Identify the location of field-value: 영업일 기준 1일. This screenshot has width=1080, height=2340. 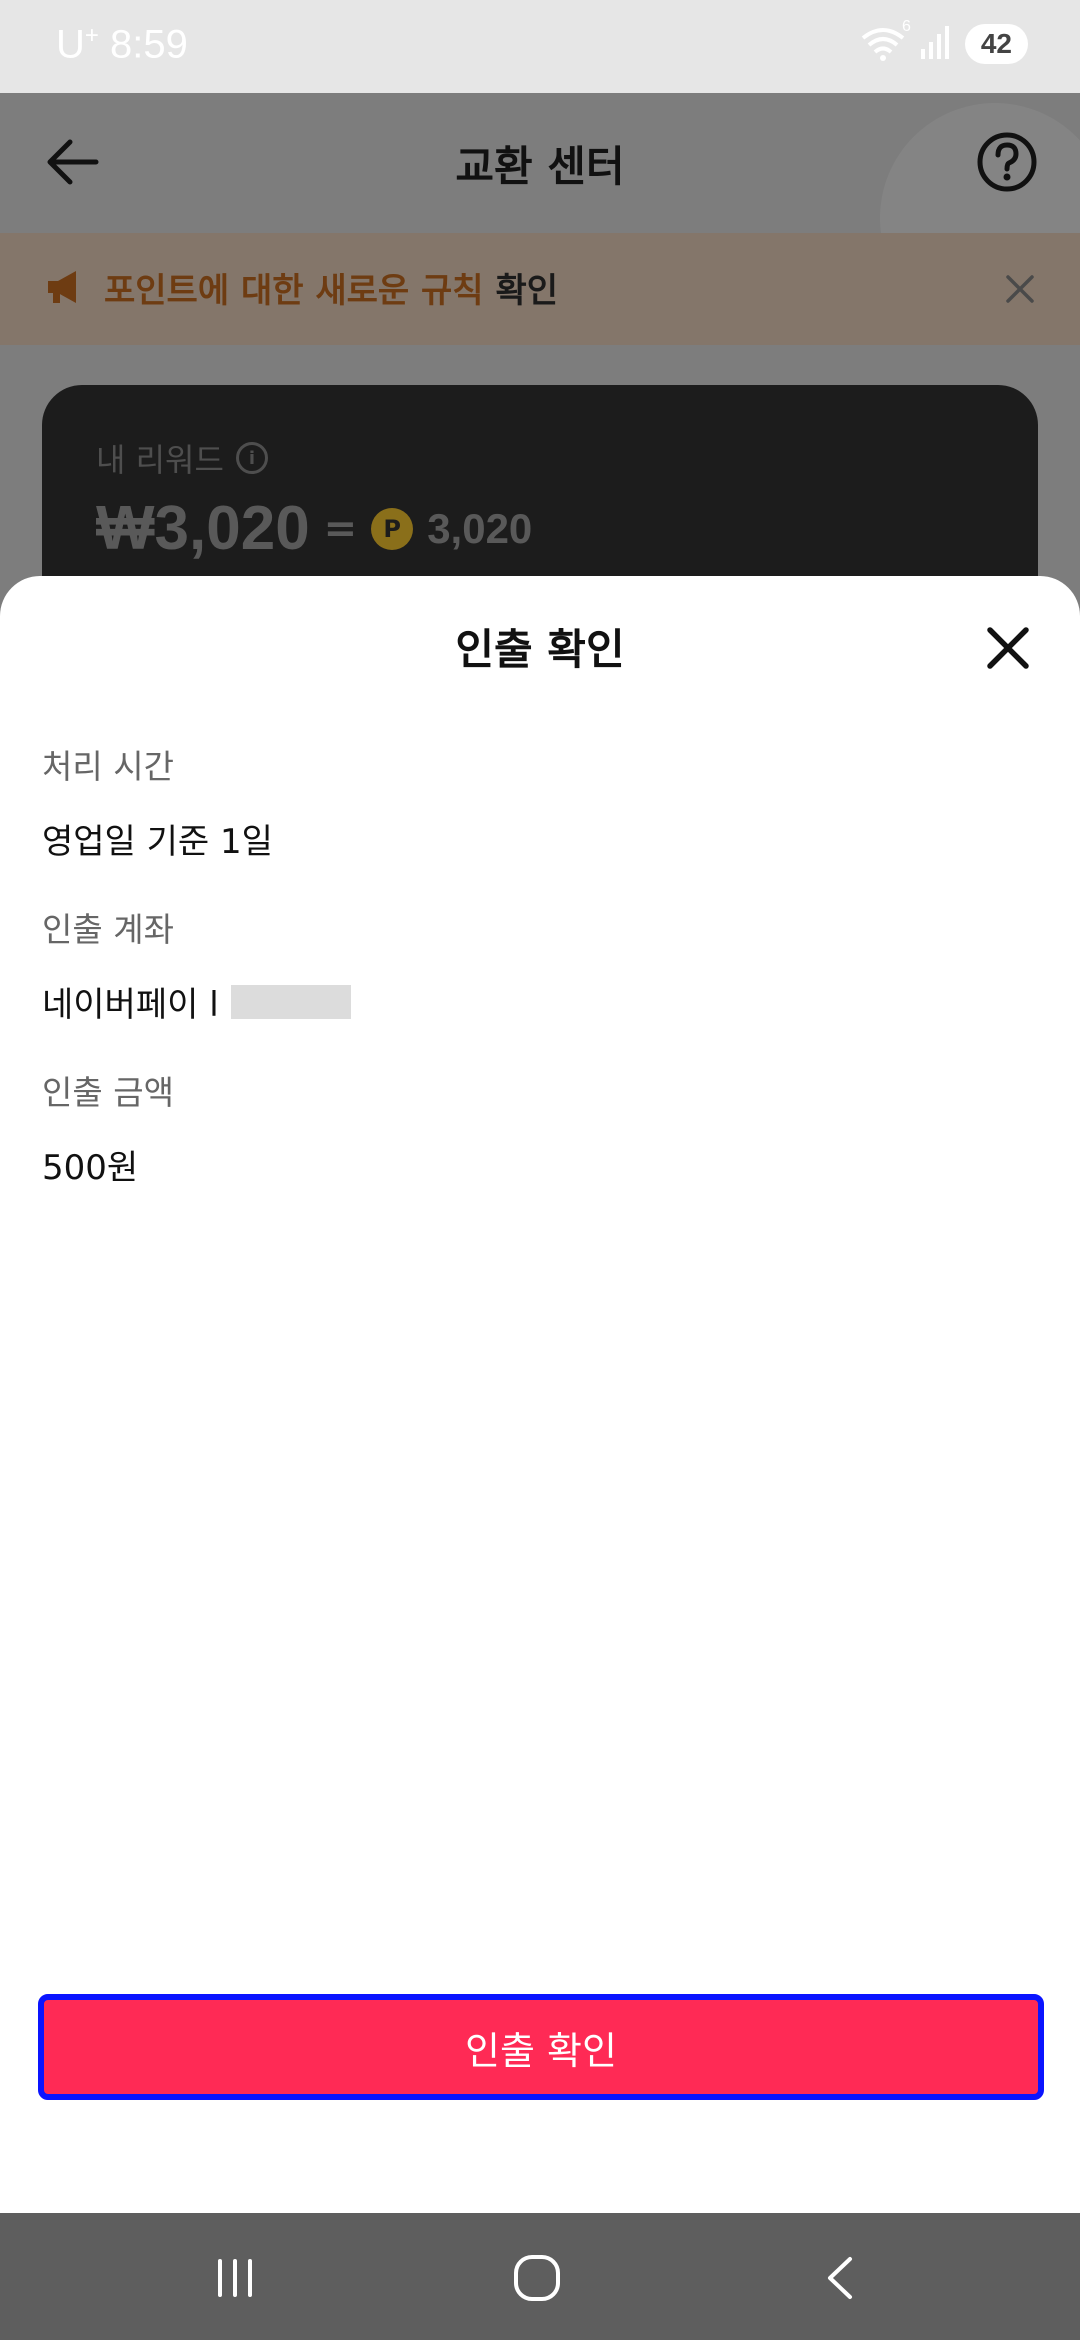
(157, 838).